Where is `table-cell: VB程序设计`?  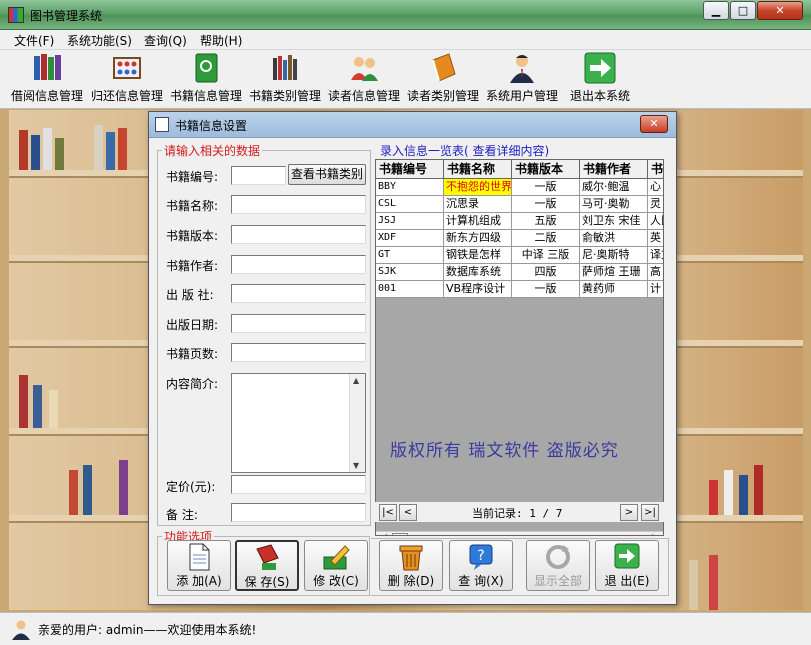
table-cell: VB程序设计 is located at coordinates (478, 289).